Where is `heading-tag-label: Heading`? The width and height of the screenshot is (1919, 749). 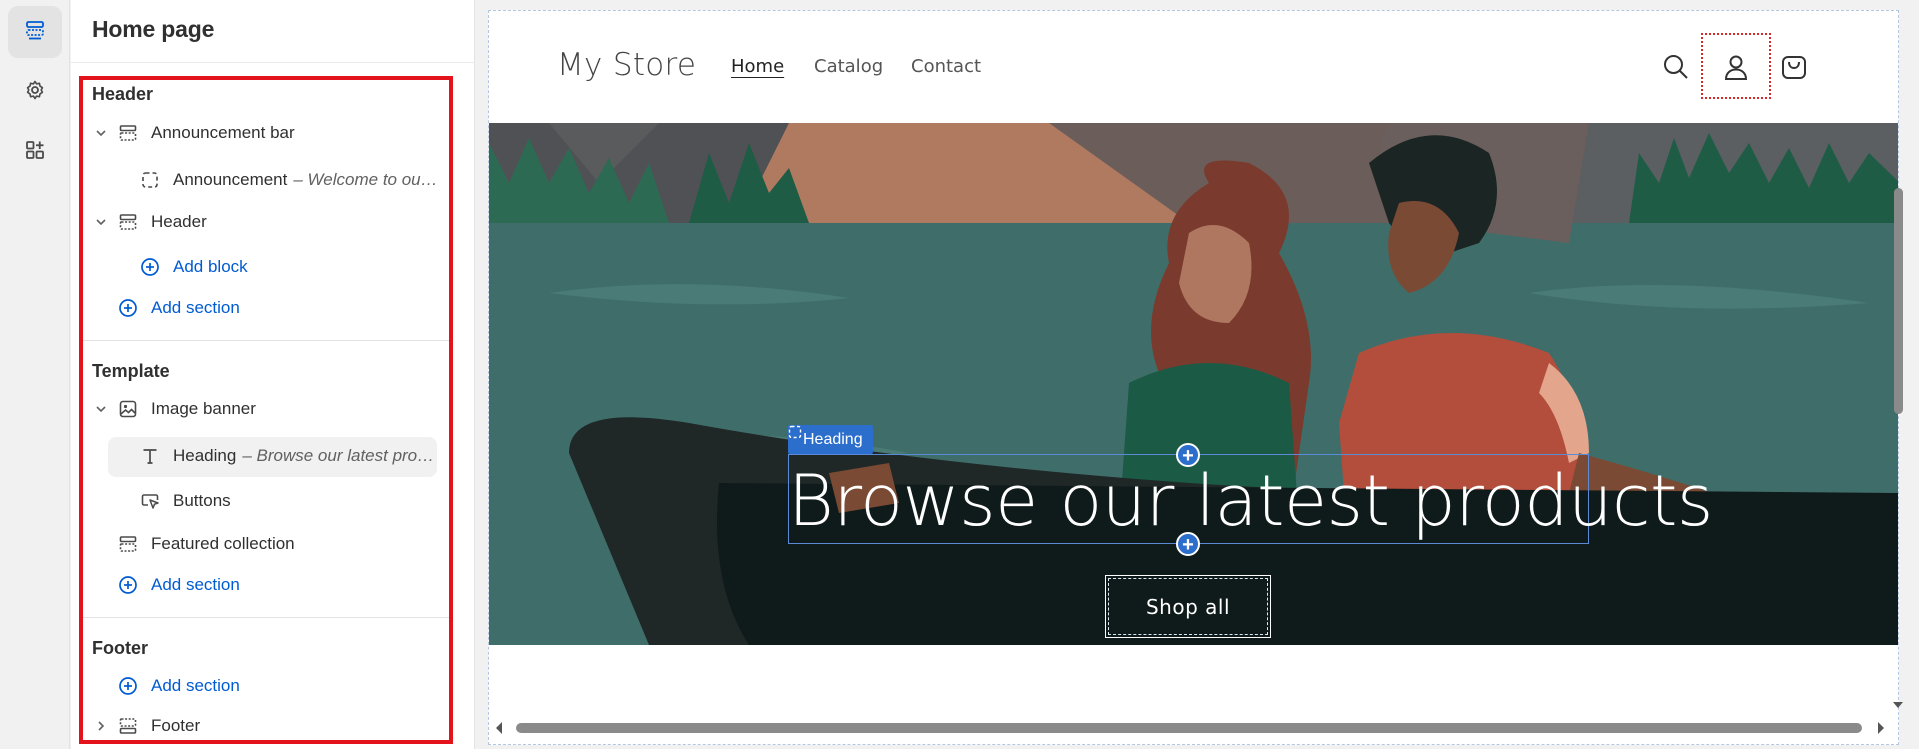 heading-tag-label: Heading is located at coordinates (833, 439).